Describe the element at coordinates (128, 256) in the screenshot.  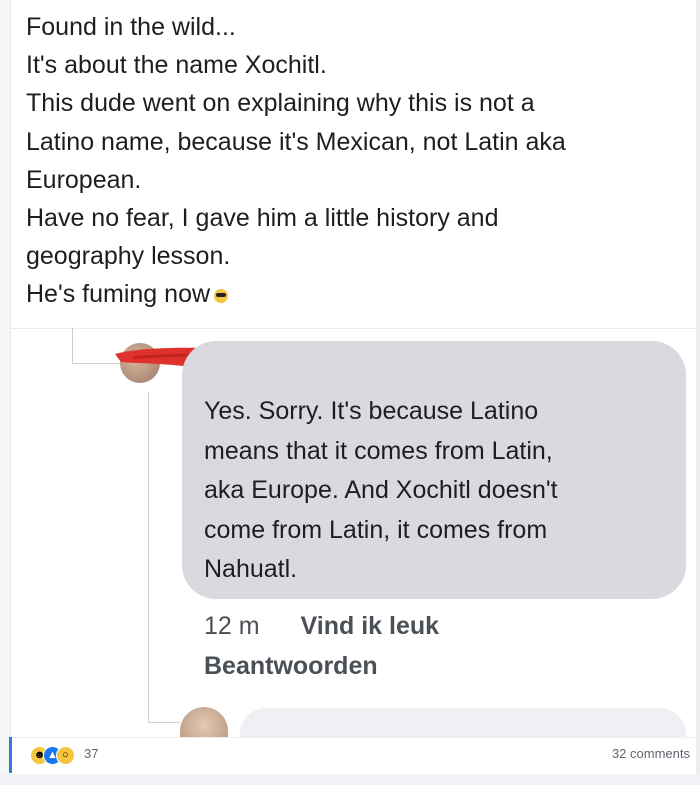
I see `post-line: geography lesson.` at that location.